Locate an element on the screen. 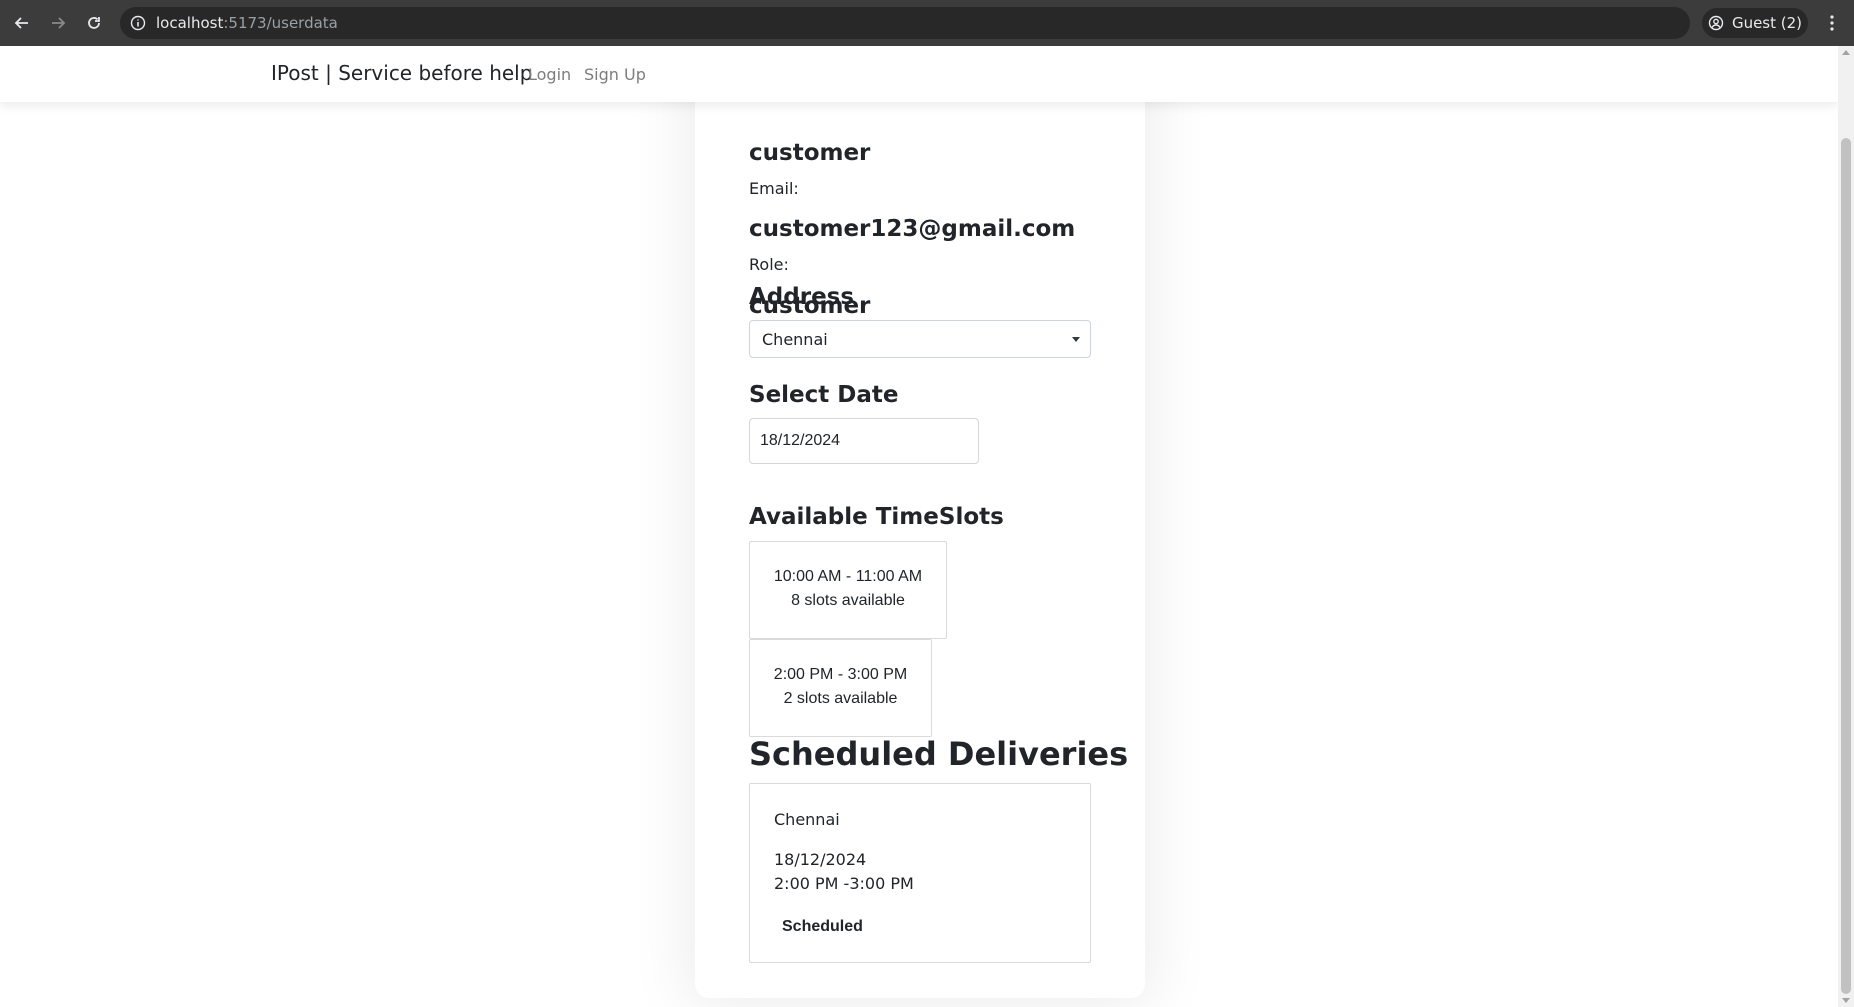  select-date-heading: Select Date is located at coordinates (824, 395).